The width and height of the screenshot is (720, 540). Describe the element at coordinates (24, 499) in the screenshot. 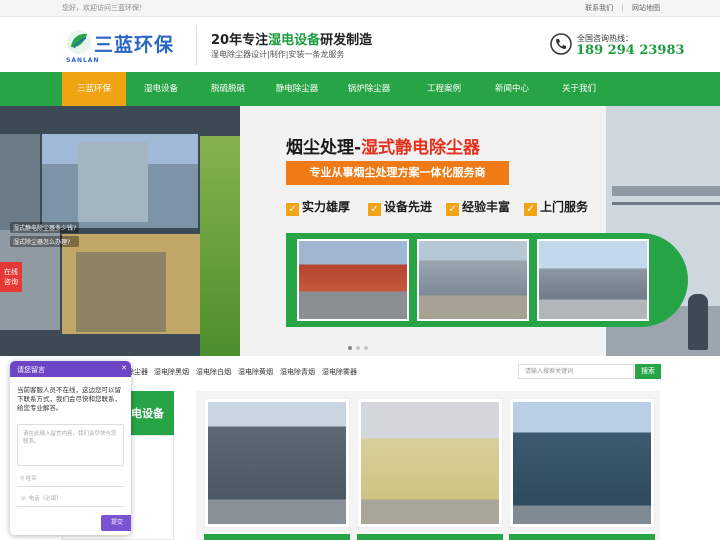

I see `phone-small-icon: ☏` at that location.